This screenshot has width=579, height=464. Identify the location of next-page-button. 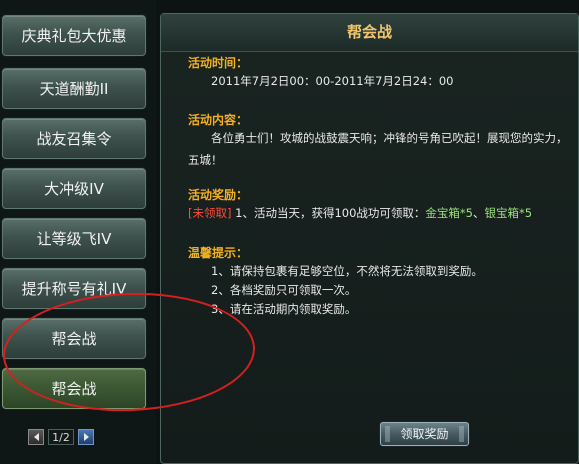
(86, 437).